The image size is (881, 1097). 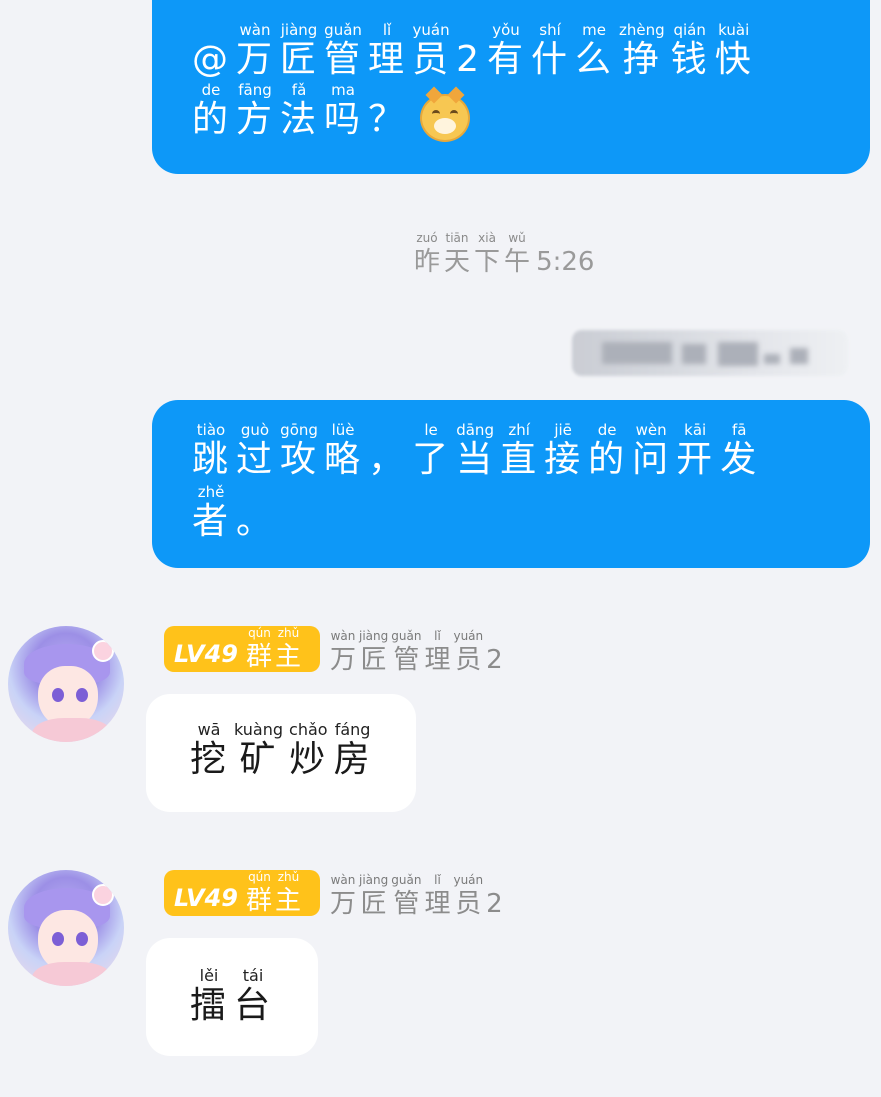 What do you see at coordinates (387, 59) in the screenshot?
I see `hanzi: 理` at bounding box center [387, 59].